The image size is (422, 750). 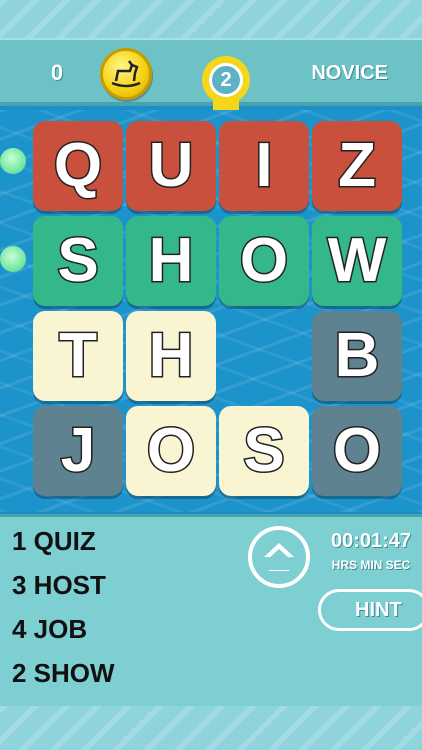 I want to click on letter-tile: B, so click(x=357, y=356).